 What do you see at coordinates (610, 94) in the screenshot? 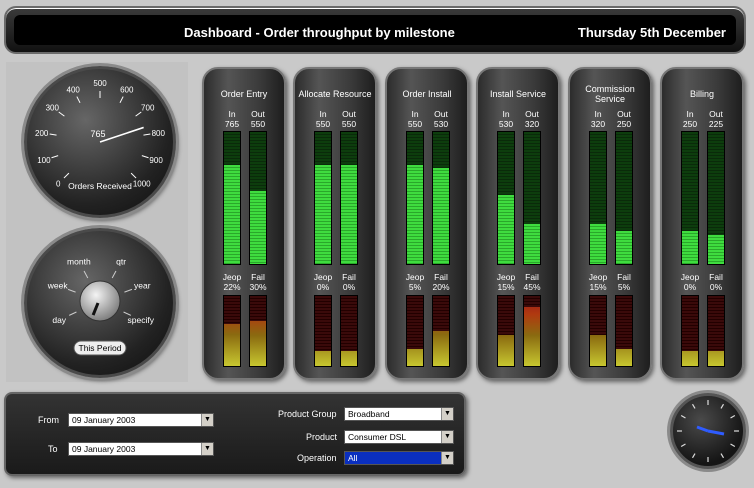
I see `stage-name: Commission Service` at bounding box center [610, 94].